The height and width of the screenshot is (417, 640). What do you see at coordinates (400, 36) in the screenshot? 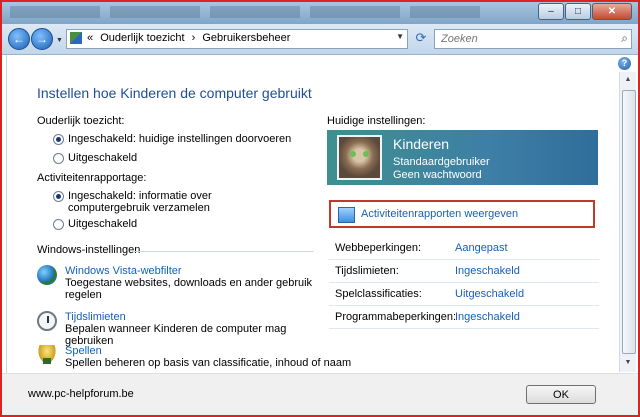
I see `address-dropdown-icon: ▼` at bounding box center [400, 36].